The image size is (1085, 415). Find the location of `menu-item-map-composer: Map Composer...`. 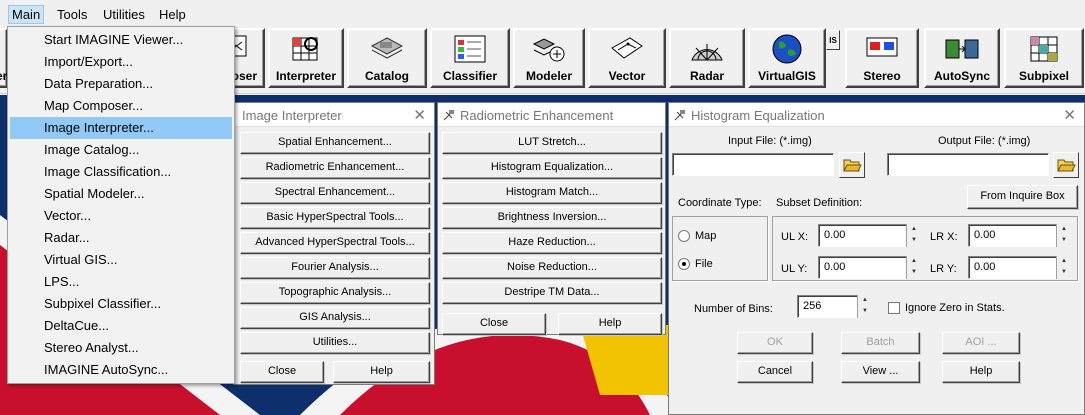

menu-item-map-composer: Map Composer... is located at coordinates (121, 106).